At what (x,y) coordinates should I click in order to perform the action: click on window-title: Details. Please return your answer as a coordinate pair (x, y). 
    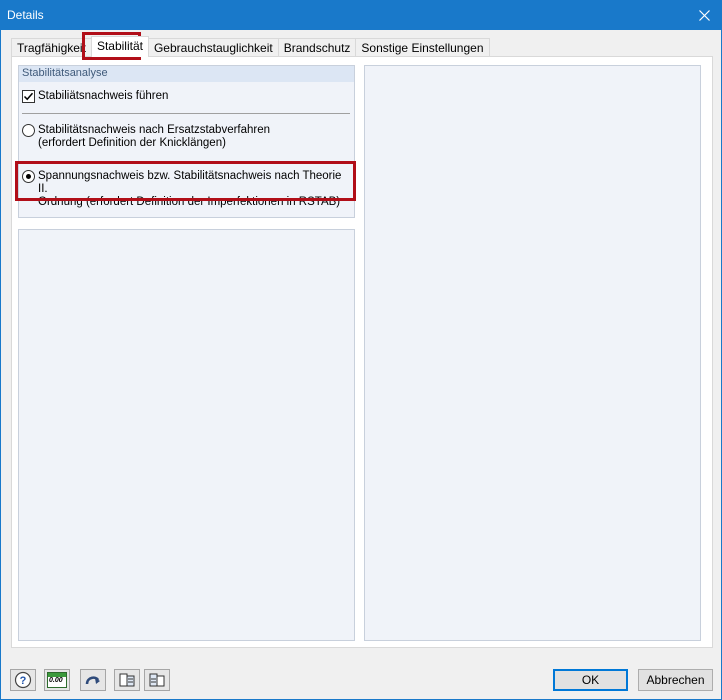
    Looking at the image, I should click on (25, 15).